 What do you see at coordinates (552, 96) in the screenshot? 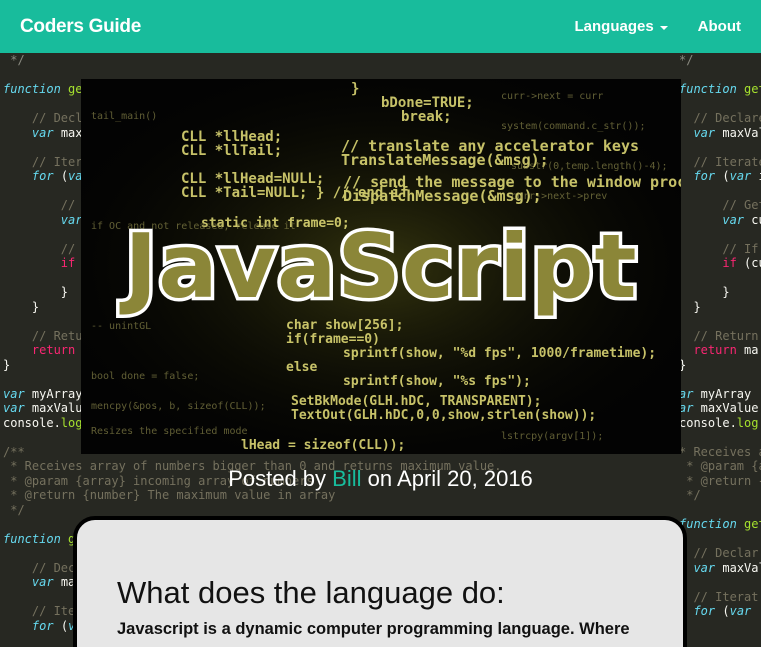
I see `svg-text: curr->next = curr` at bounding box center [552, 96].